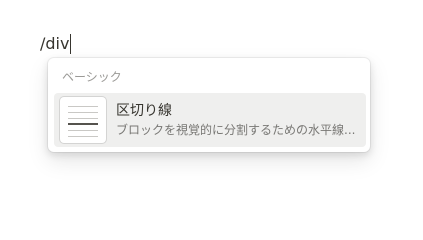 The image size is (423, 240). What do you see at coordinates (92, 77) in the screenshot?
I see `section-label-basic: ベーシック` at bounding box center [92, 77].